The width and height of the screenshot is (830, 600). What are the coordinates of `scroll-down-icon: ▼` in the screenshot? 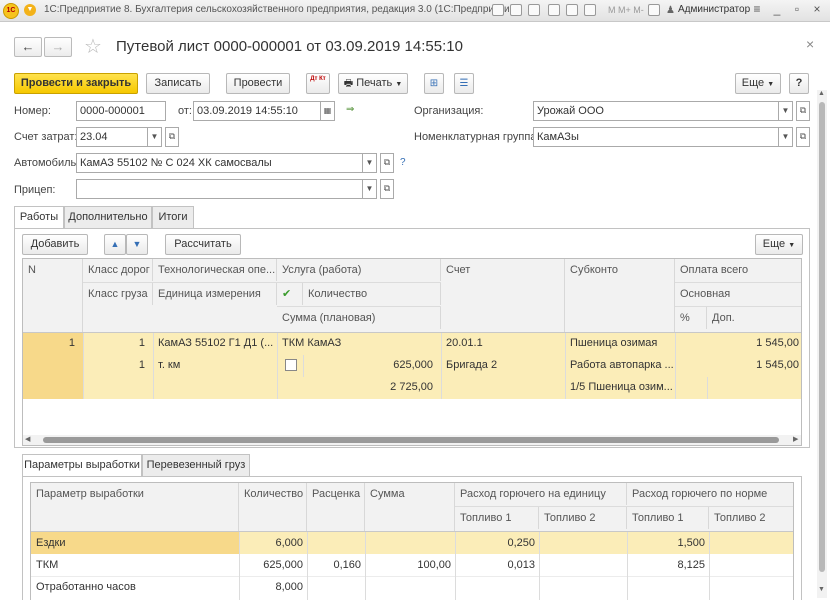 It's located at (821, 589).